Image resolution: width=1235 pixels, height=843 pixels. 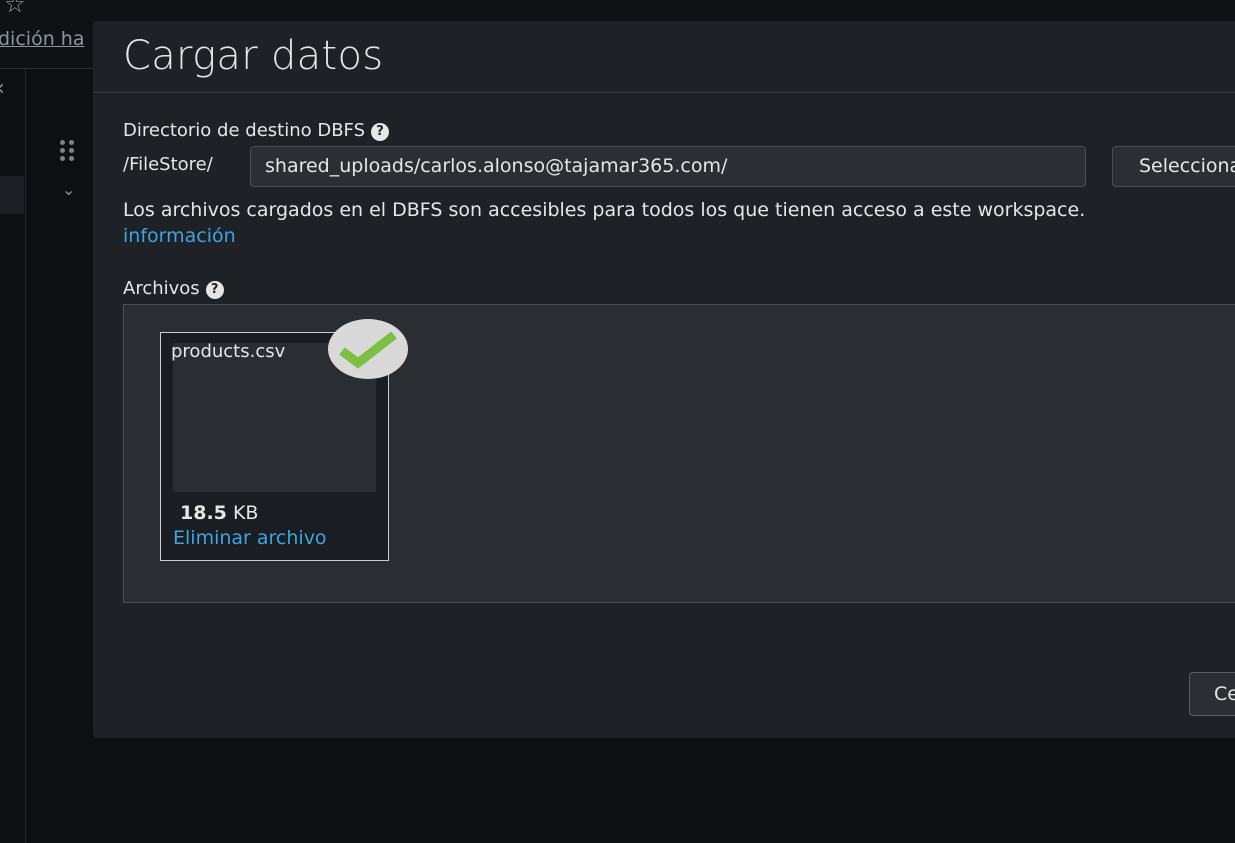 What do you see at coordinates (179, 236) in the screenshot?
I see `more-info-link: información` at bounding box center [179, 236].